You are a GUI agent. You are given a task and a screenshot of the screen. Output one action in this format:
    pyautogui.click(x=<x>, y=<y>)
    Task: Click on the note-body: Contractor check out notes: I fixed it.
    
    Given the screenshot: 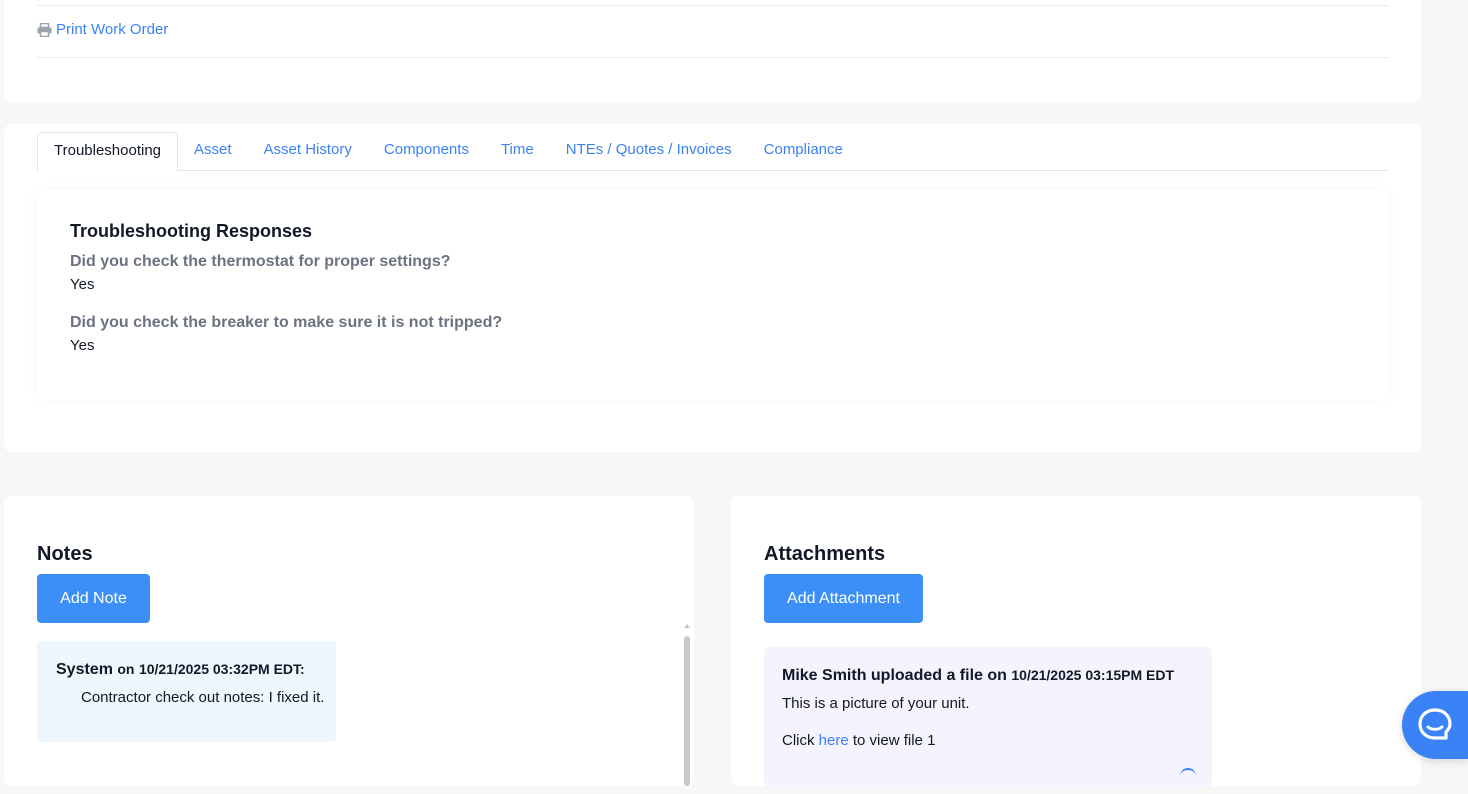 What is the action you would take?
    pyautogui.click(x=203, y=697)
    